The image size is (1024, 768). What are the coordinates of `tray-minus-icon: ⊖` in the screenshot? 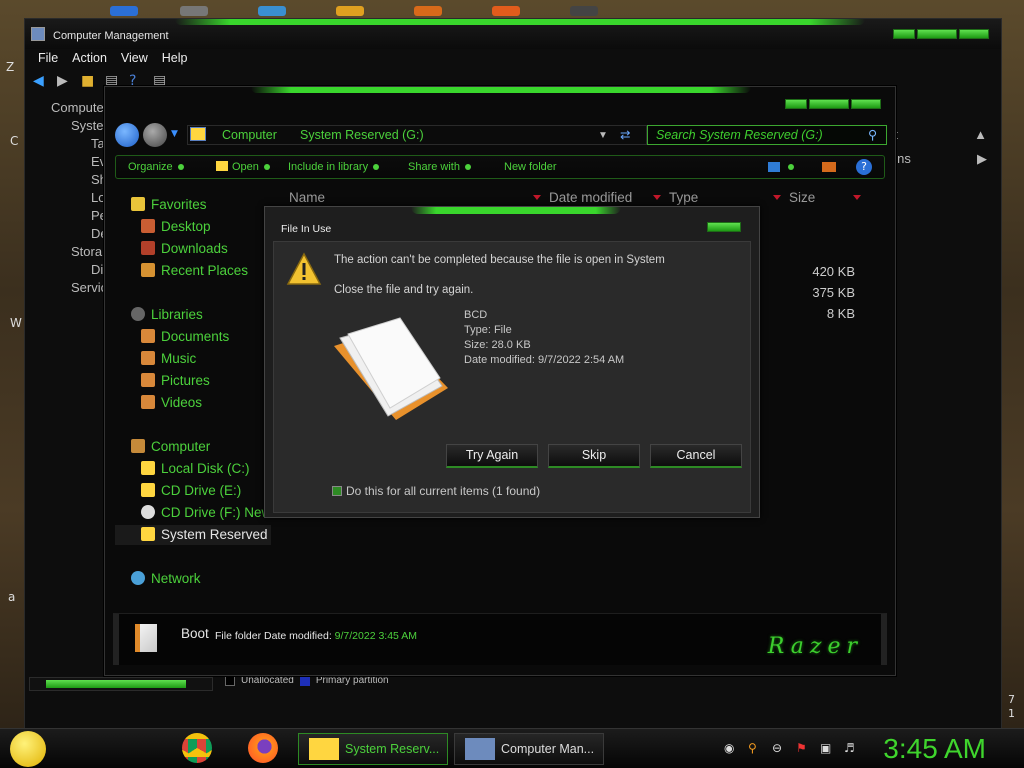 It's located at (778, 748).